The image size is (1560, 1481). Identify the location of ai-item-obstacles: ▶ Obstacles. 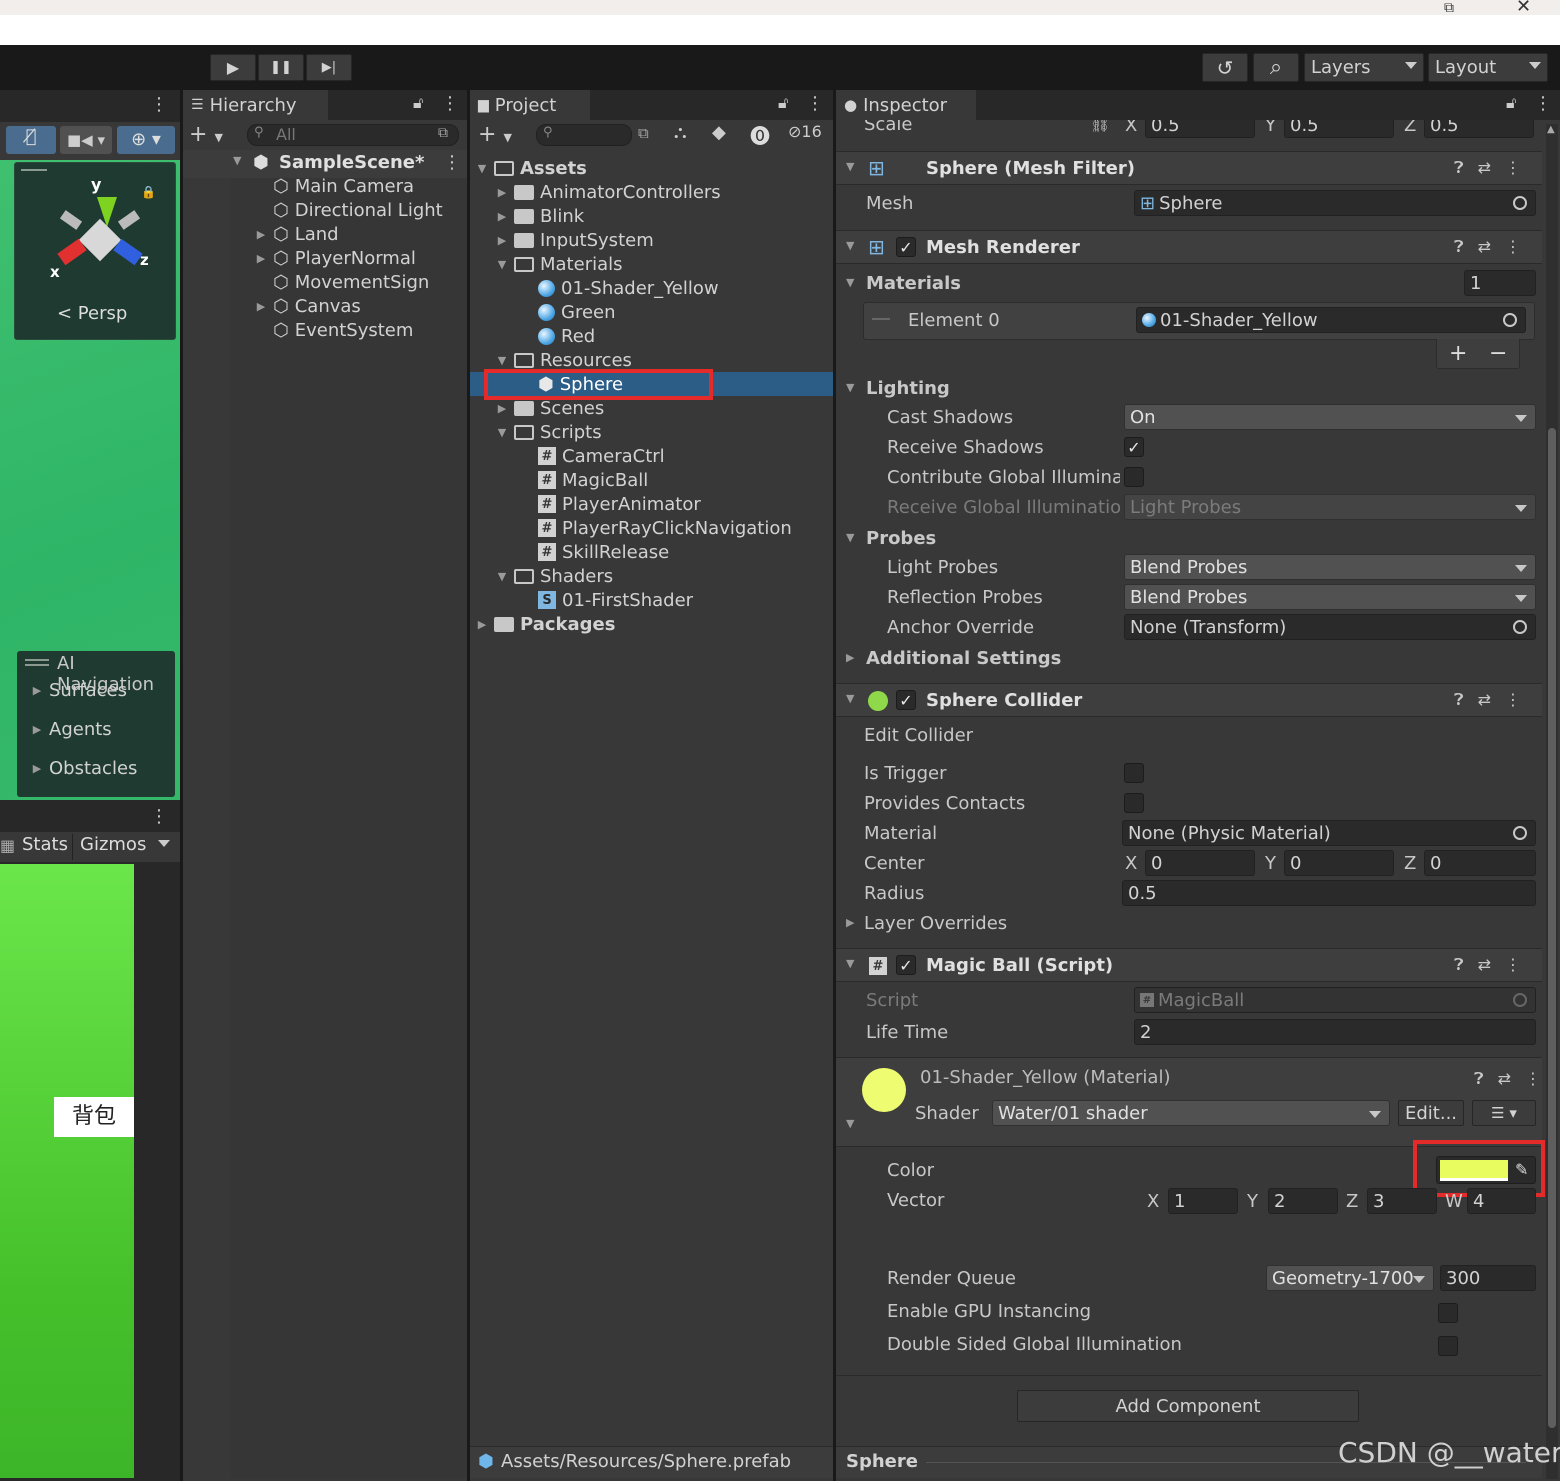
(84, 768).